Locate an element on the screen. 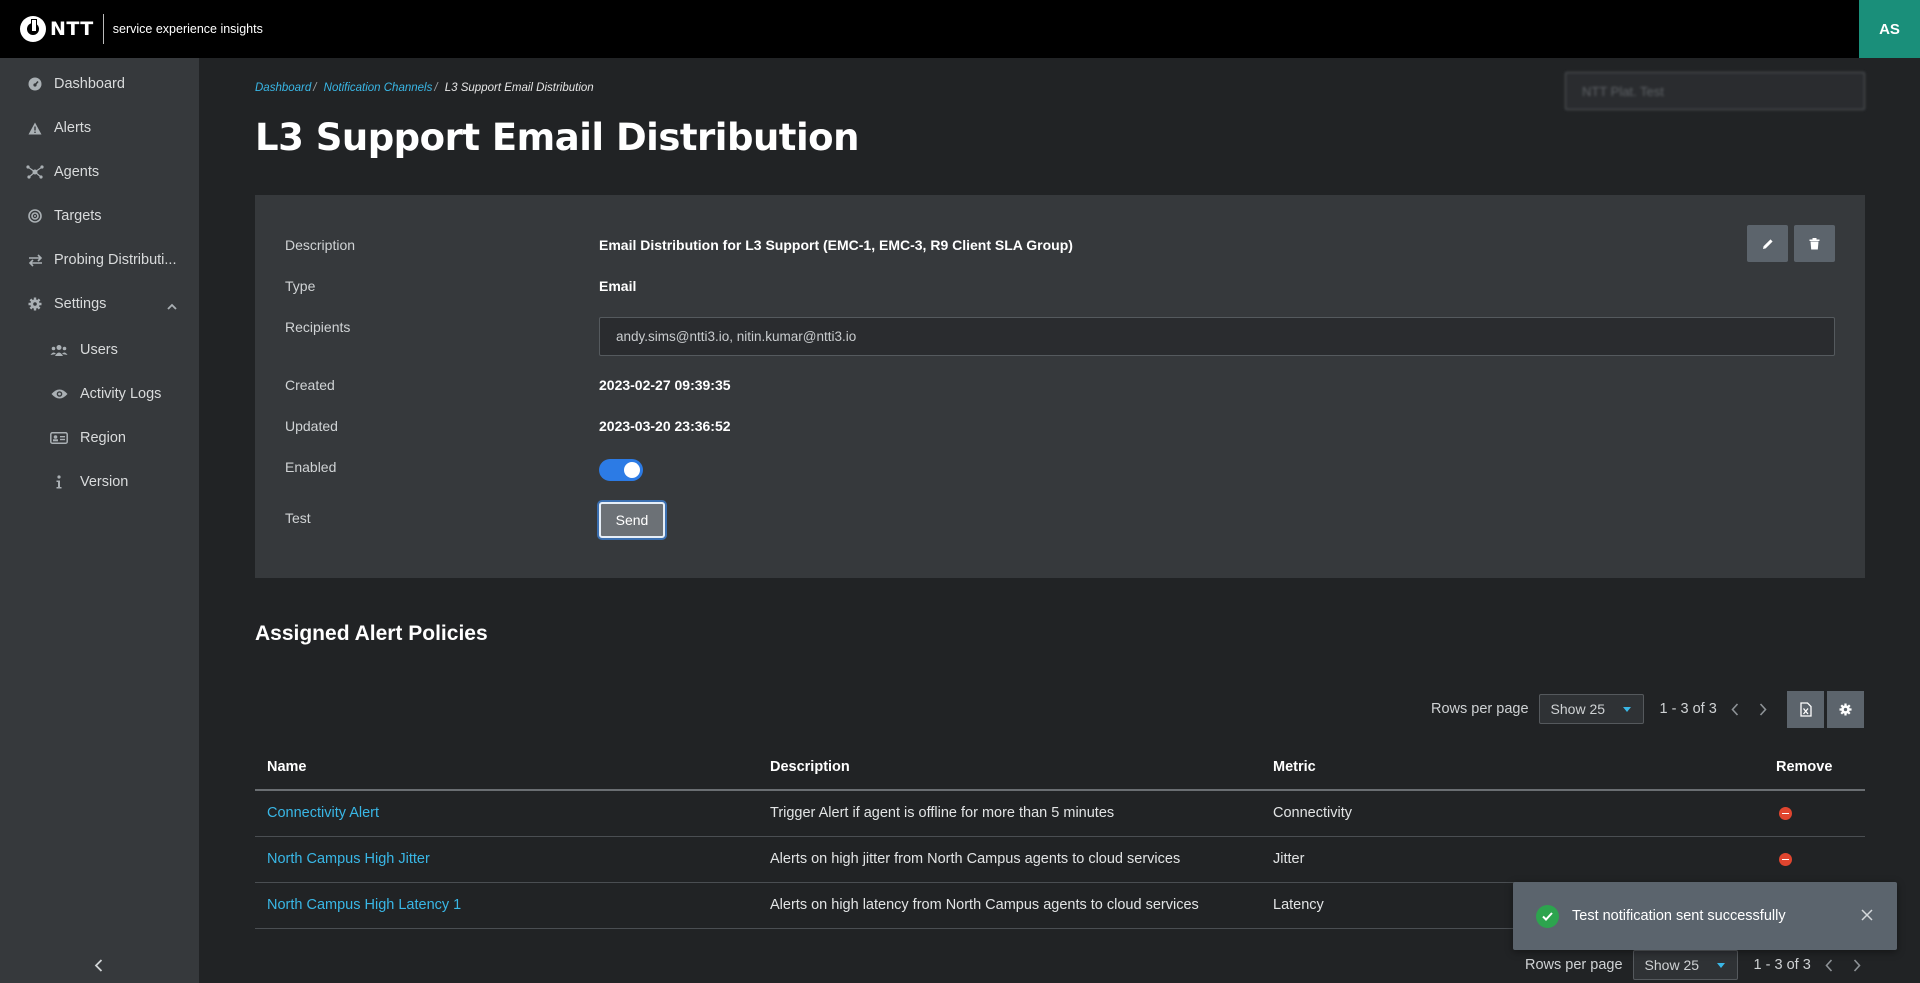 This screenshot has width=1920, height=983. id-card-icon is located at coordinates (59, 438).